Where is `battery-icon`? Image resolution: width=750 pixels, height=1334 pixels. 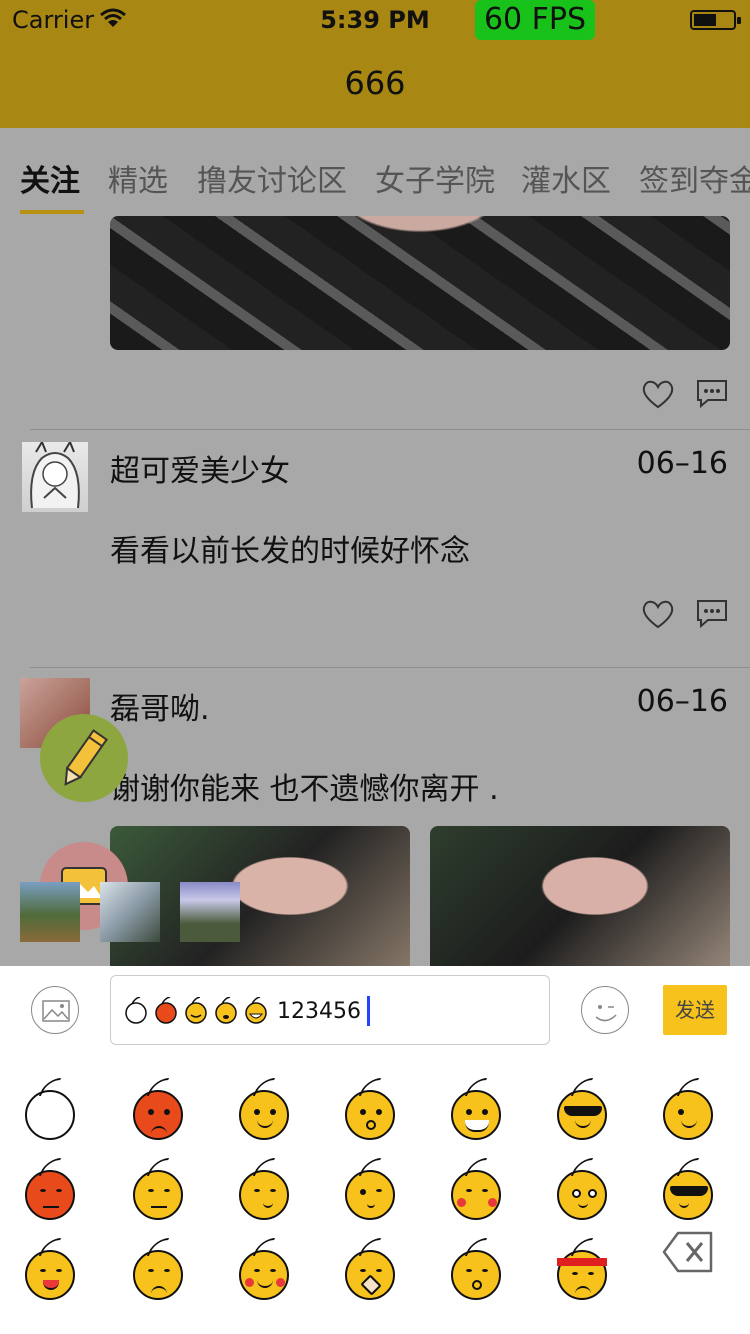 battery-icon is located at coordinates (715, 20).